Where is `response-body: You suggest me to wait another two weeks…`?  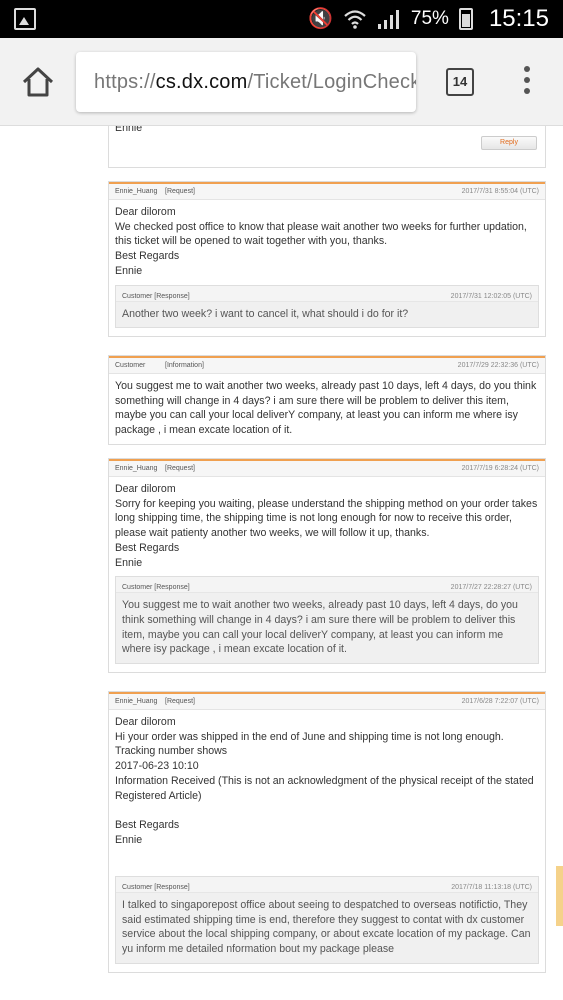
response-body: You suggest me to wait another two weeks… is located at coordinates (327, 628).